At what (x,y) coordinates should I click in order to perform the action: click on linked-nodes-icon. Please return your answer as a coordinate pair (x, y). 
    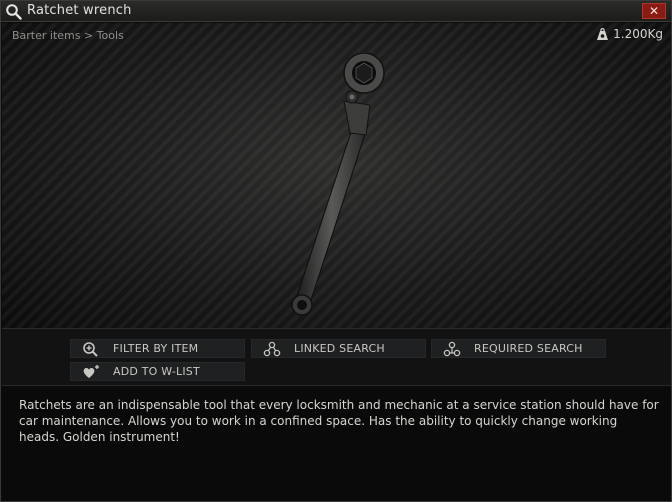
    Looking at the image, I should click on (272, 348).